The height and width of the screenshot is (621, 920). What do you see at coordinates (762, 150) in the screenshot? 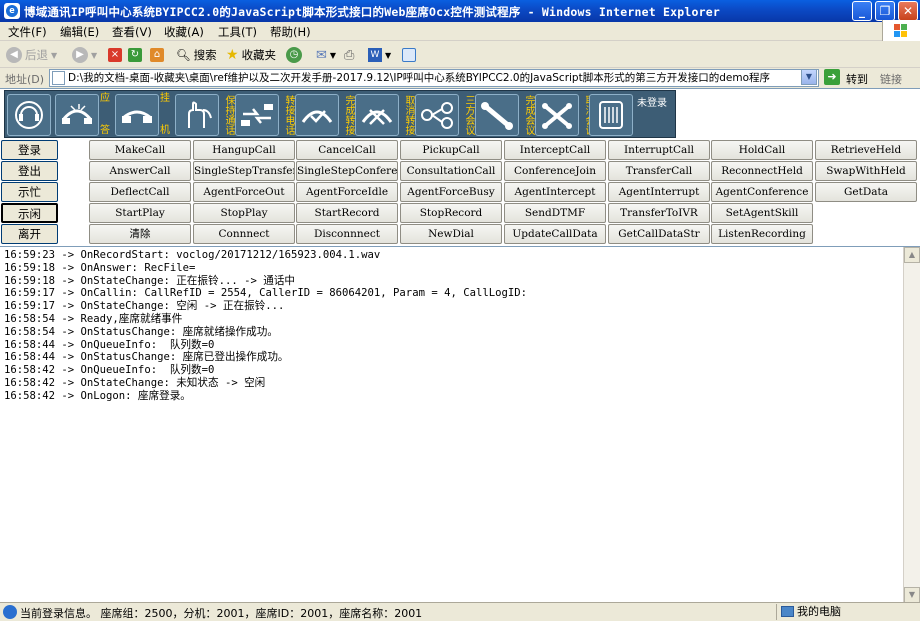
I see `fn-button-holdcall: HoldCall` at bounding box center [762, 150].